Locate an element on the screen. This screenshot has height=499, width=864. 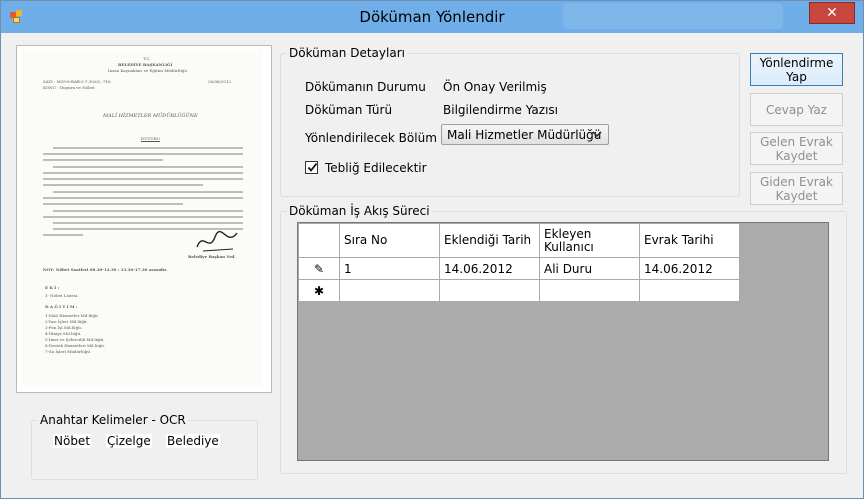
document-status-value: Ön Onay Verilmiş is located at coordinates (495, 87).